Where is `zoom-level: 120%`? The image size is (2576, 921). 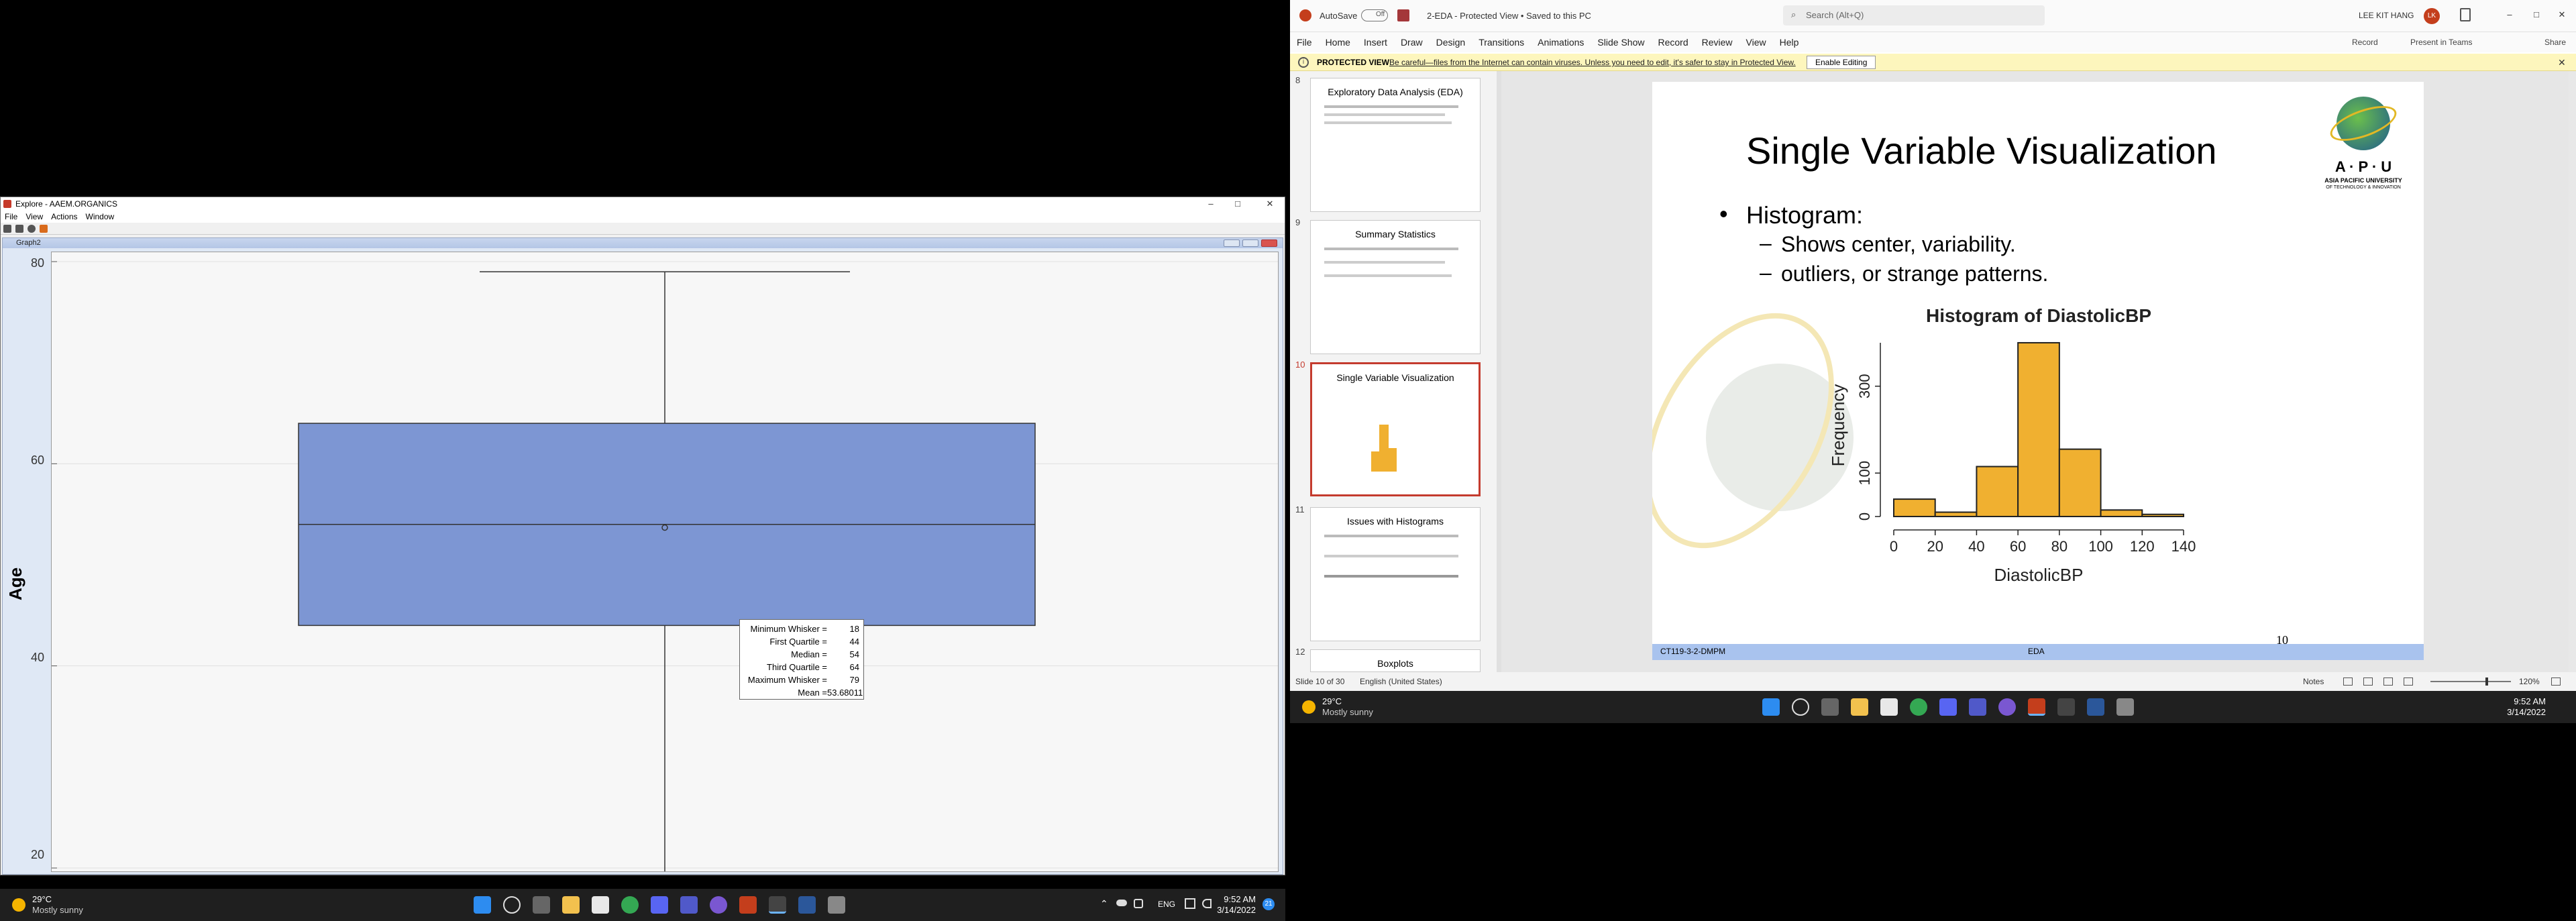
zoom-level: 120% is located at coordinates (2529, 681).